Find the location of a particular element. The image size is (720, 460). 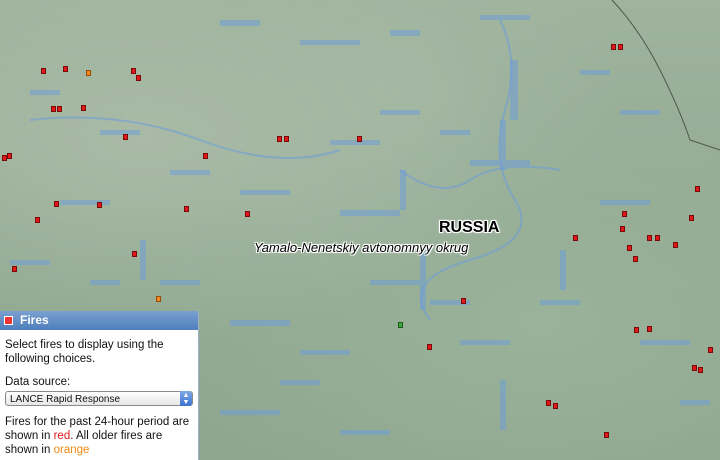

fire-layer-icon is located at coordinates (8, 320).